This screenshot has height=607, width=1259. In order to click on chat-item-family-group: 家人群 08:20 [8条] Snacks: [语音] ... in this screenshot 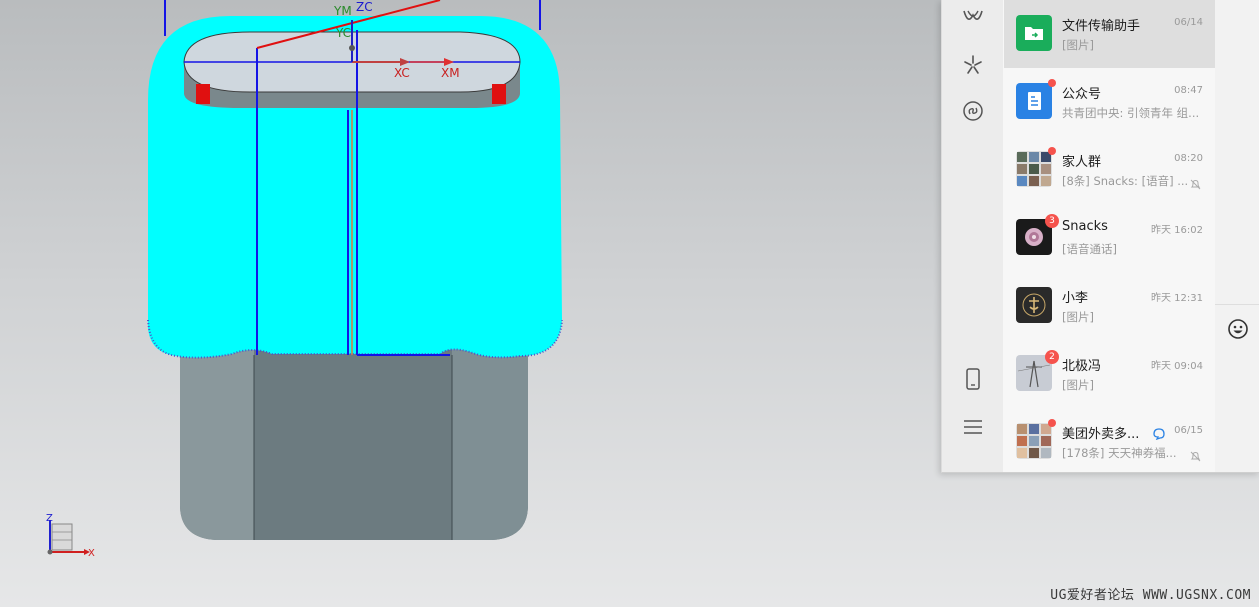, I will do `click(1109, 170)`.